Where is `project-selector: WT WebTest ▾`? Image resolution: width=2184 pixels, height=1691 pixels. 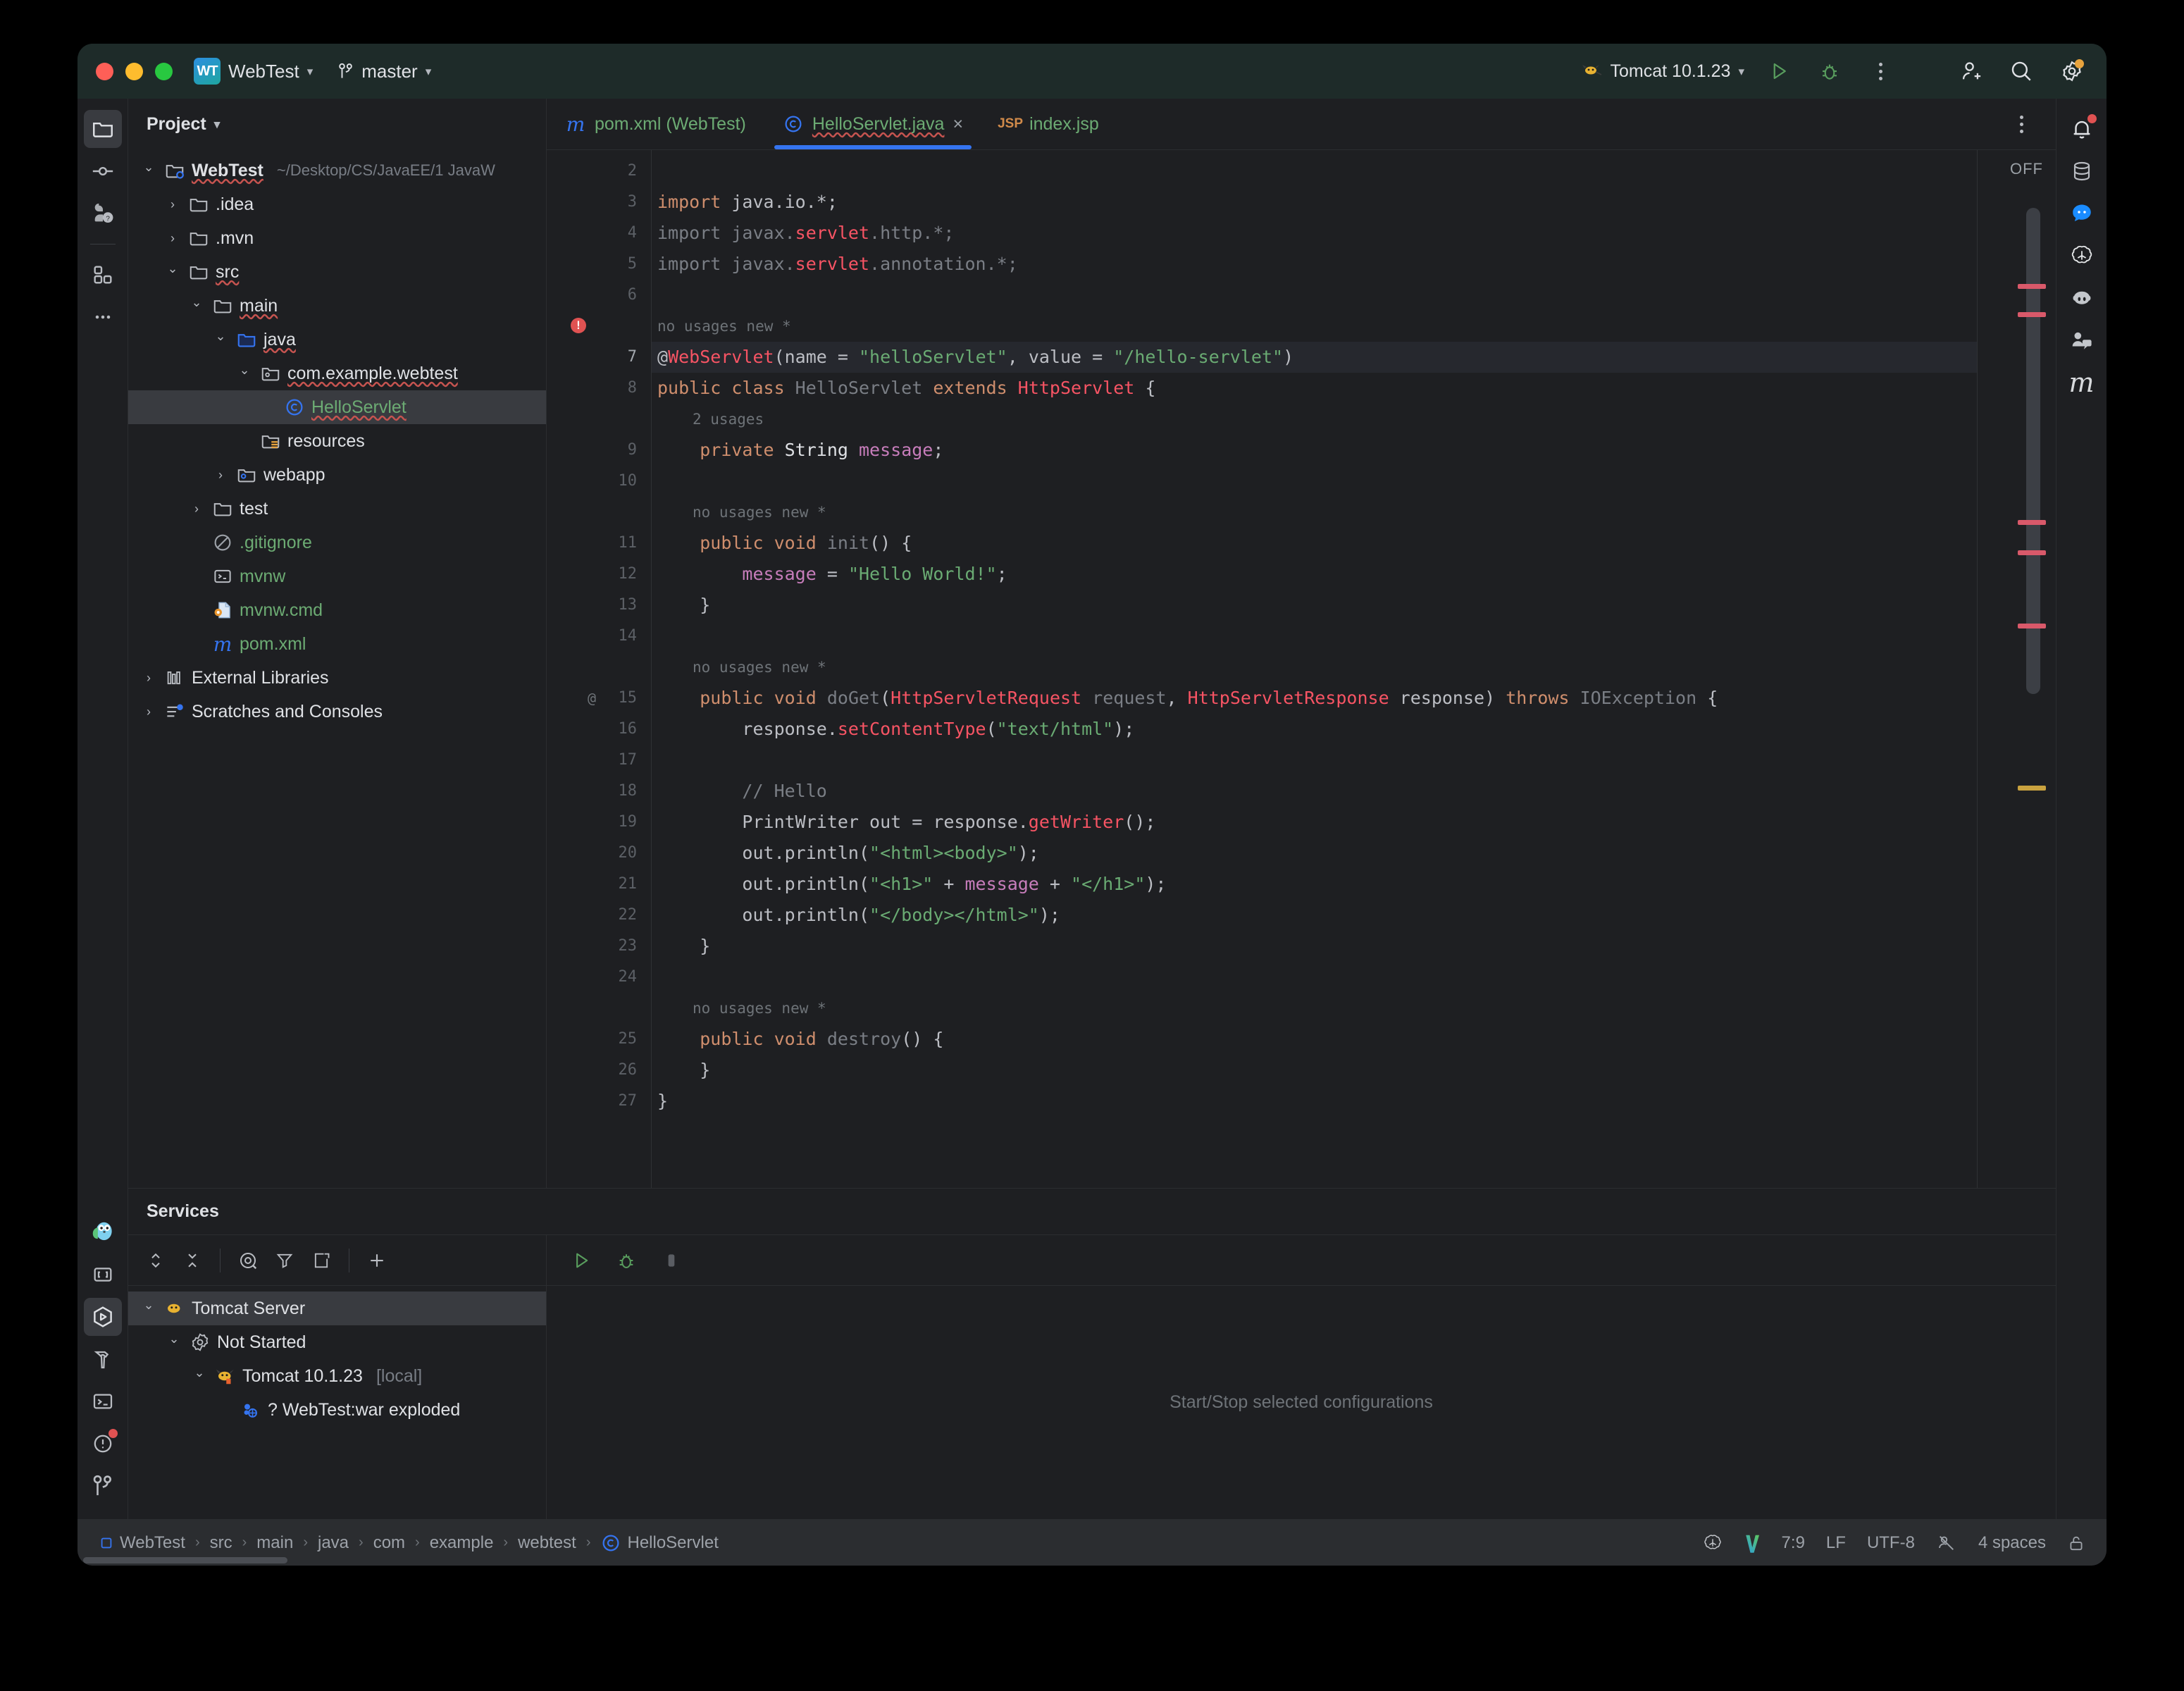
project-selector: WT WebTest ▾ is located at coordinates (253, 71).